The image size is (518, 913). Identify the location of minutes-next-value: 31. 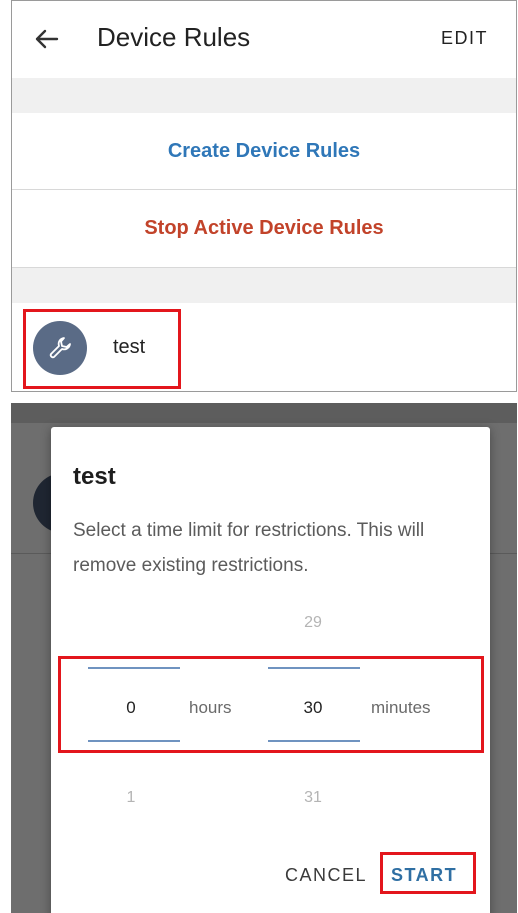
(313, 798).